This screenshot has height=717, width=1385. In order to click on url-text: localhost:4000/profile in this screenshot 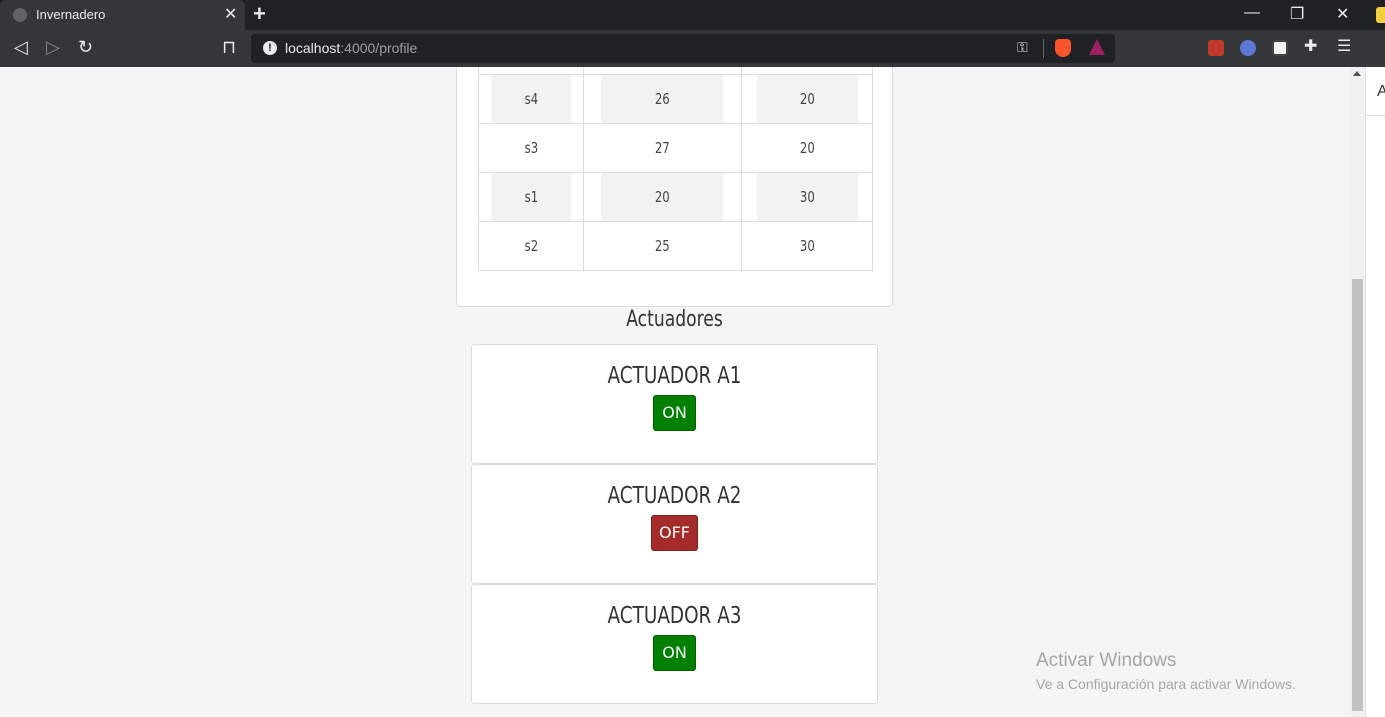, I will do `click(351, 48)`.